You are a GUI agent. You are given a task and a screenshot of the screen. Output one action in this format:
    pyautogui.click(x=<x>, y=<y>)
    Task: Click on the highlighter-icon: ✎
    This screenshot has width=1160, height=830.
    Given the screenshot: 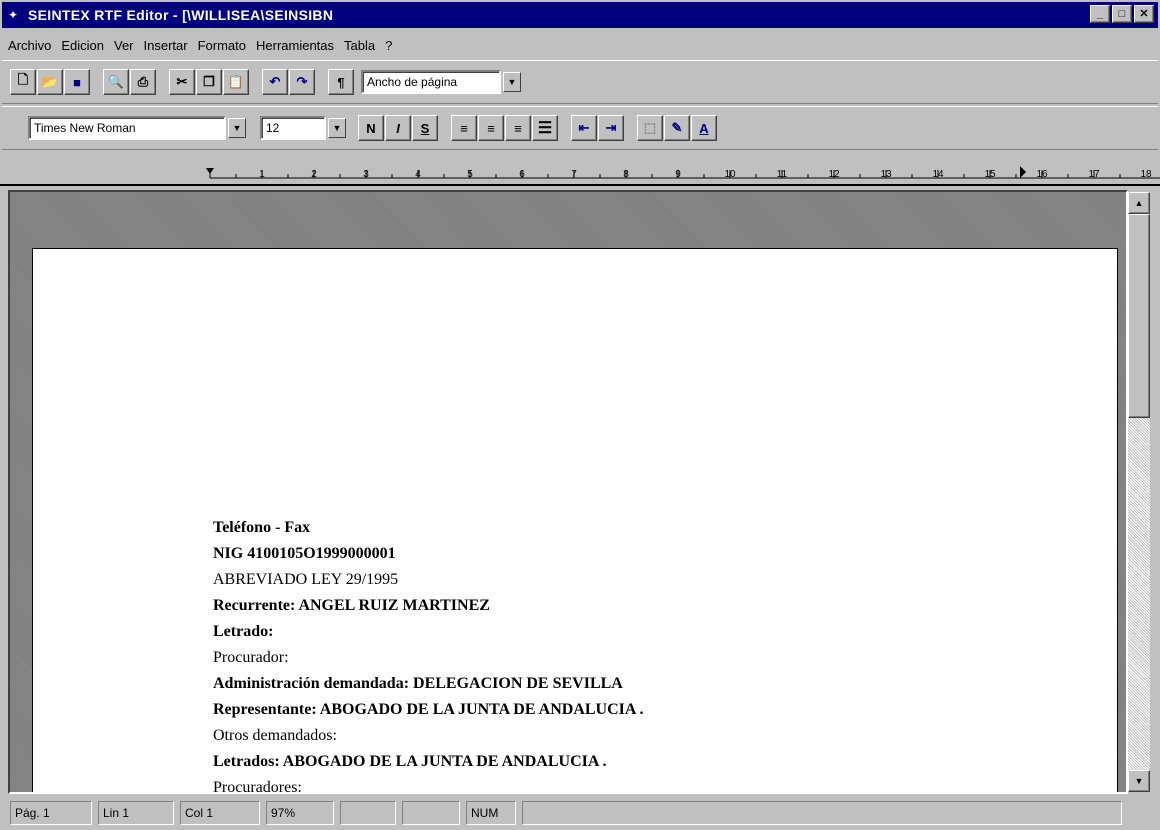 What is the action you would take?
    pyautogui.click(x=677, y=127)
    